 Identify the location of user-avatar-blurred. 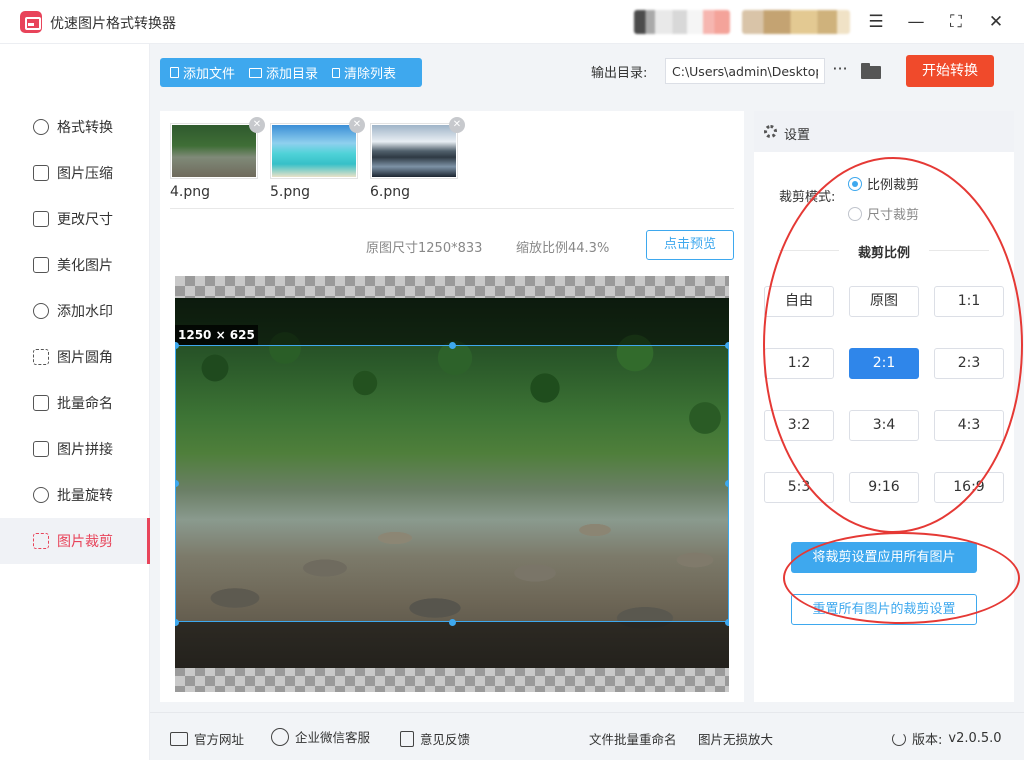
(682, 22).